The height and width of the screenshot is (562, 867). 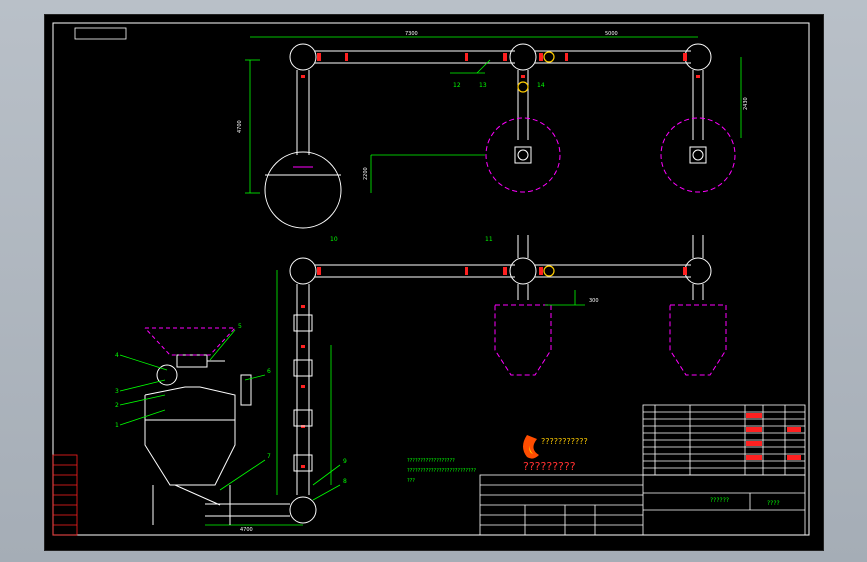 What do you see at coordinates (345, 481) in the screenshot?
I see `part-label-8: 8` at bounding box center [345, 481].